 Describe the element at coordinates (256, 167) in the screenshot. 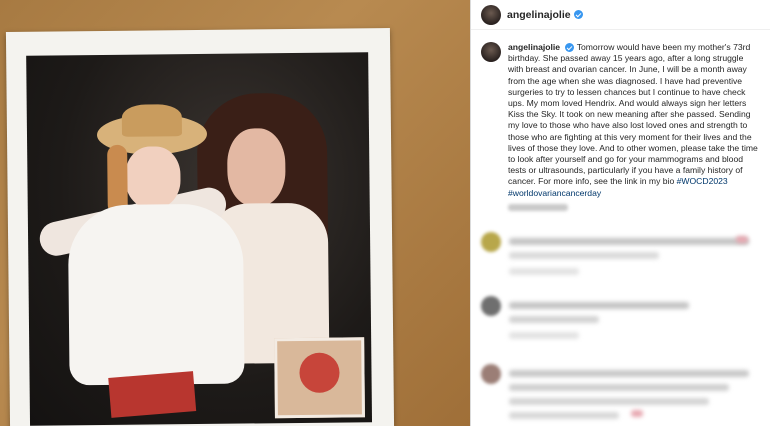

I see `photo-face-mother` at that location.